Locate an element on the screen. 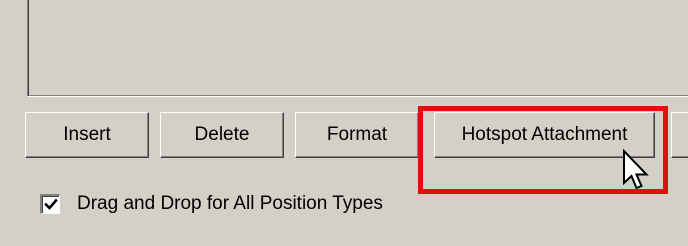 The image size is (688, 246). insert-button: Insert is located at coordinates (87, 135).